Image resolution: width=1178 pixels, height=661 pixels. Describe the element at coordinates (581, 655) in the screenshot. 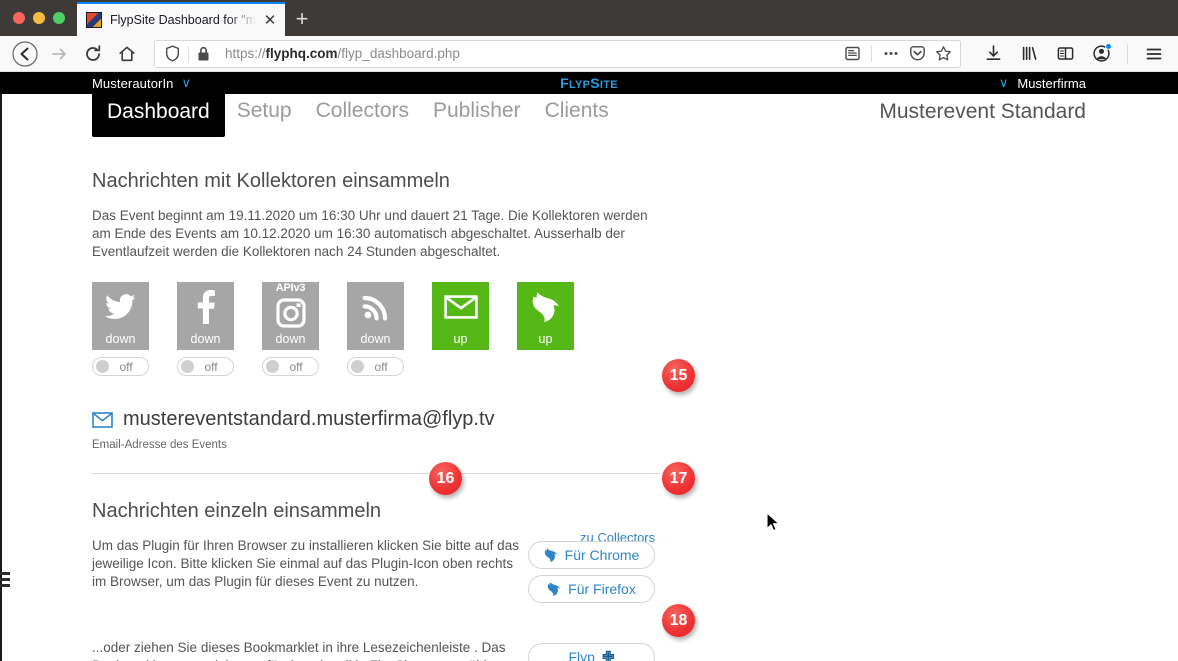

I see `bookmarklet-label: Flyp` at that location.